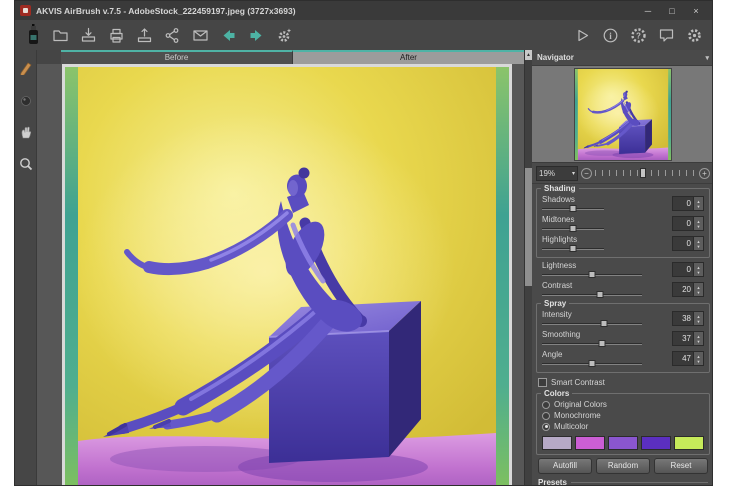 This screenshot has width=741, height=486. What do you see at coordinates (623, 466) in the screenshot?
I see `random-button: Random` at bounding box center [623, 466].